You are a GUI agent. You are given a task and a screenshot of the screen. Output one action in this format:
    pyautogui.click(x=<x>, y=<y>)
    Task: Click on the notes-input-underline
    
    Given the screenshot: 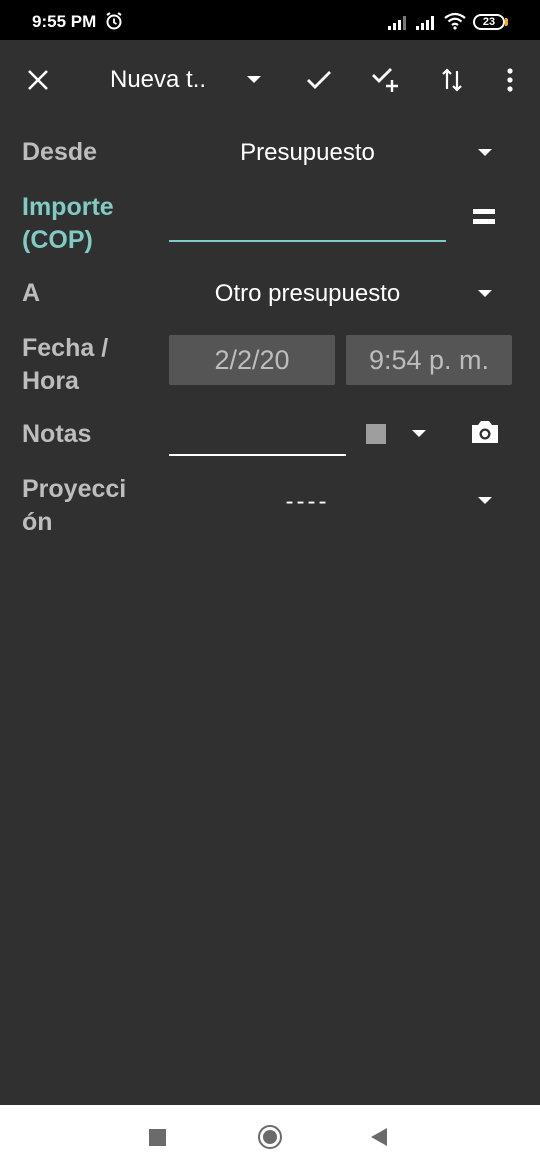 What is the action you would take?
    pyautogui.click(x=257, y=455)
    